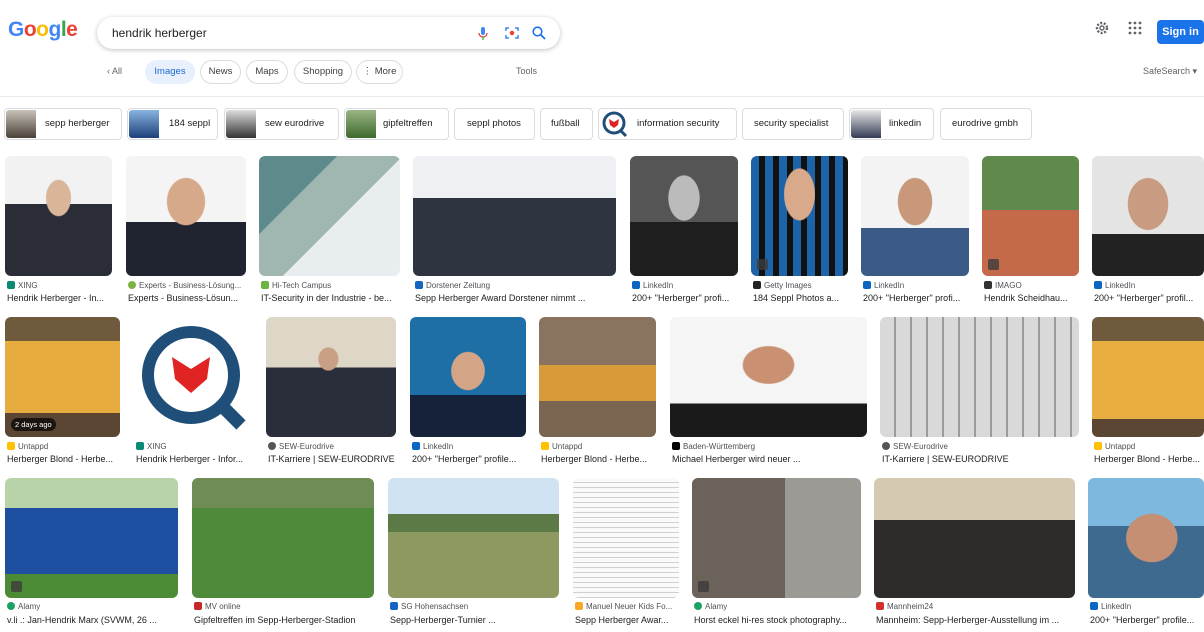 The image size is (1204, 632). I want to click on tab-images: Images, so click(170, 72).